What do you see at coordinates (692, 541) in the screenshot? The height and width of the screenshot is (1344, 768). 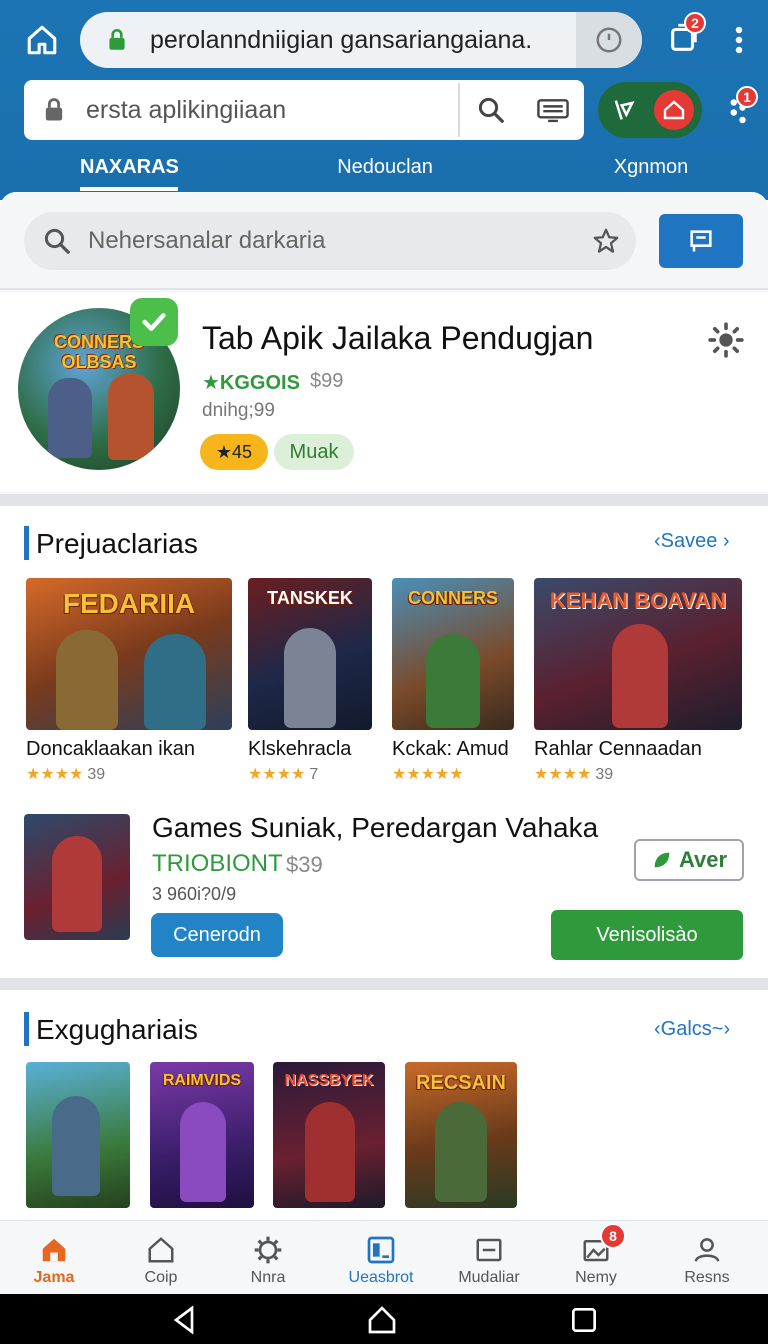 I see `see-all-link: ‹Savee ›` at bounding box center [692, 541].